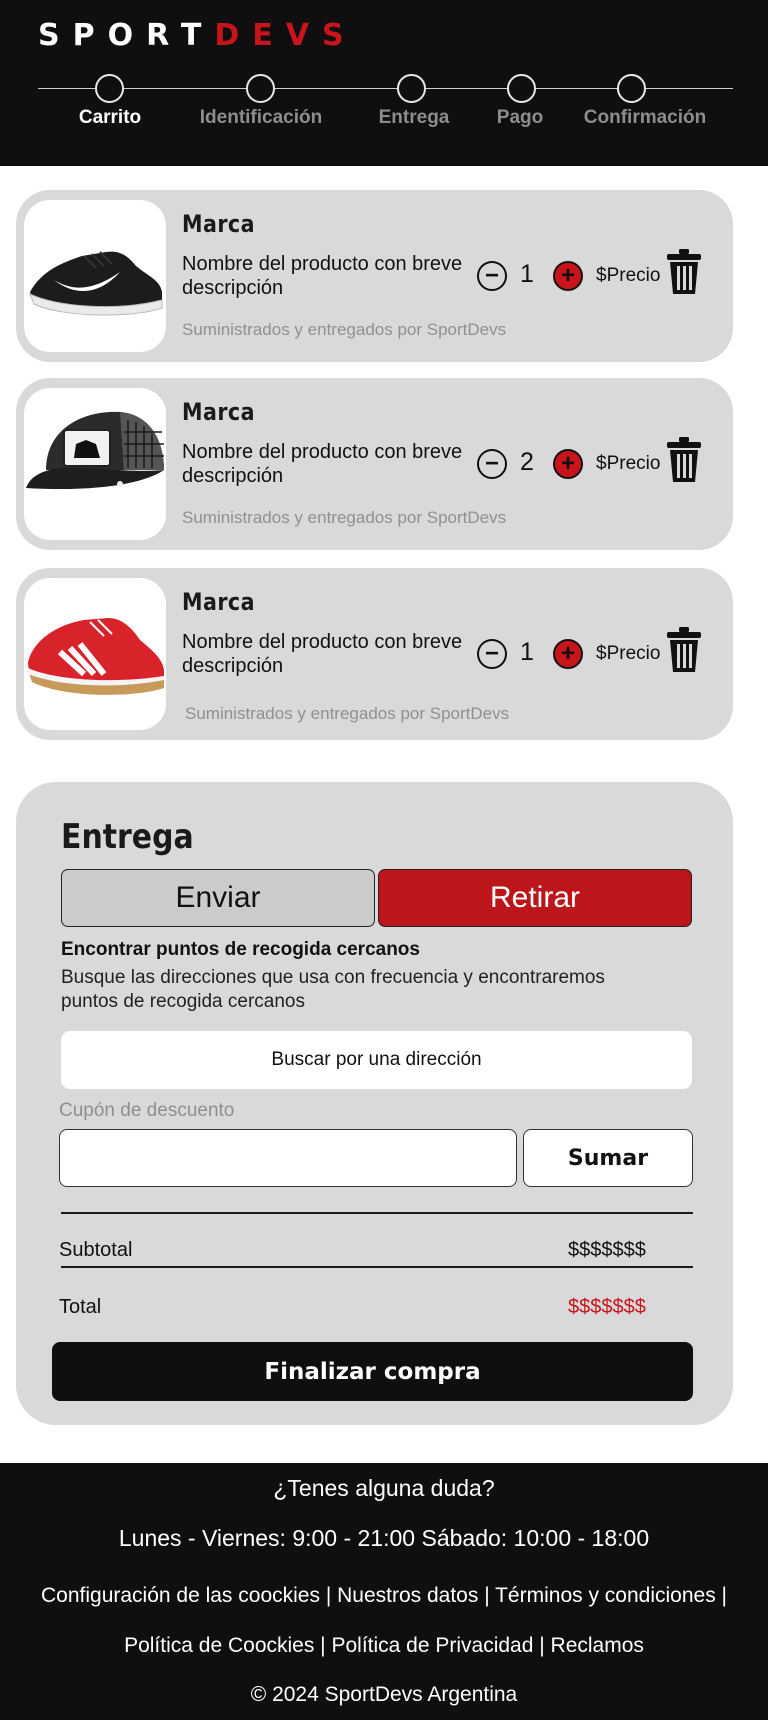 The width and height of the screenshot is (768, 1720). What do you see at coordinates (109, 88) in the screenshot?
I see `step-carrito-marker` at bounding box center [109, 88].